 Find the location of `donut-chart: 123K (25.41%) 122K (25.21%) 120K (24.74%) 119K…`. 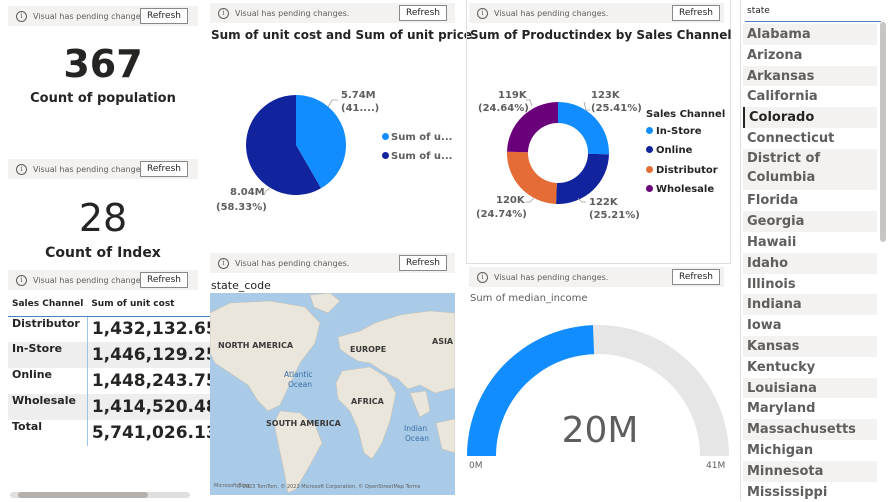

donut-chart: 123K (25.41%) 122K (25.21%) 120K (24.74%) 119K… is located at coordinates (559, 155).